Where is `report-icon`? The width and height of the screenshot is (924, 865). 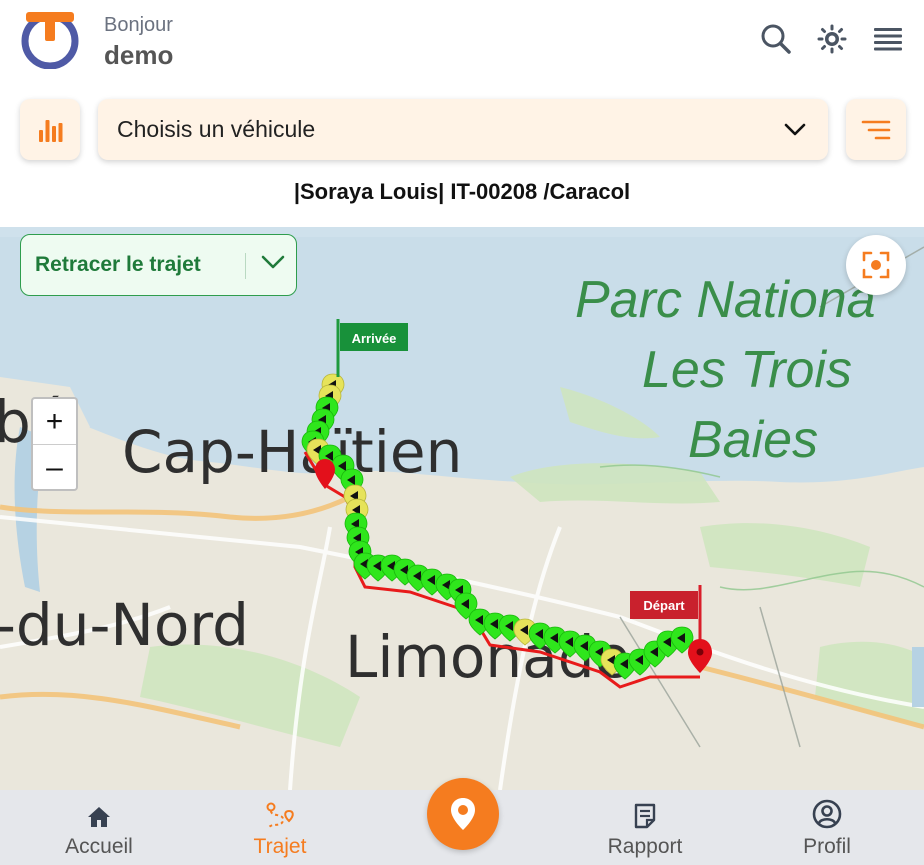 report-icon is located at coordinates (645, 816).